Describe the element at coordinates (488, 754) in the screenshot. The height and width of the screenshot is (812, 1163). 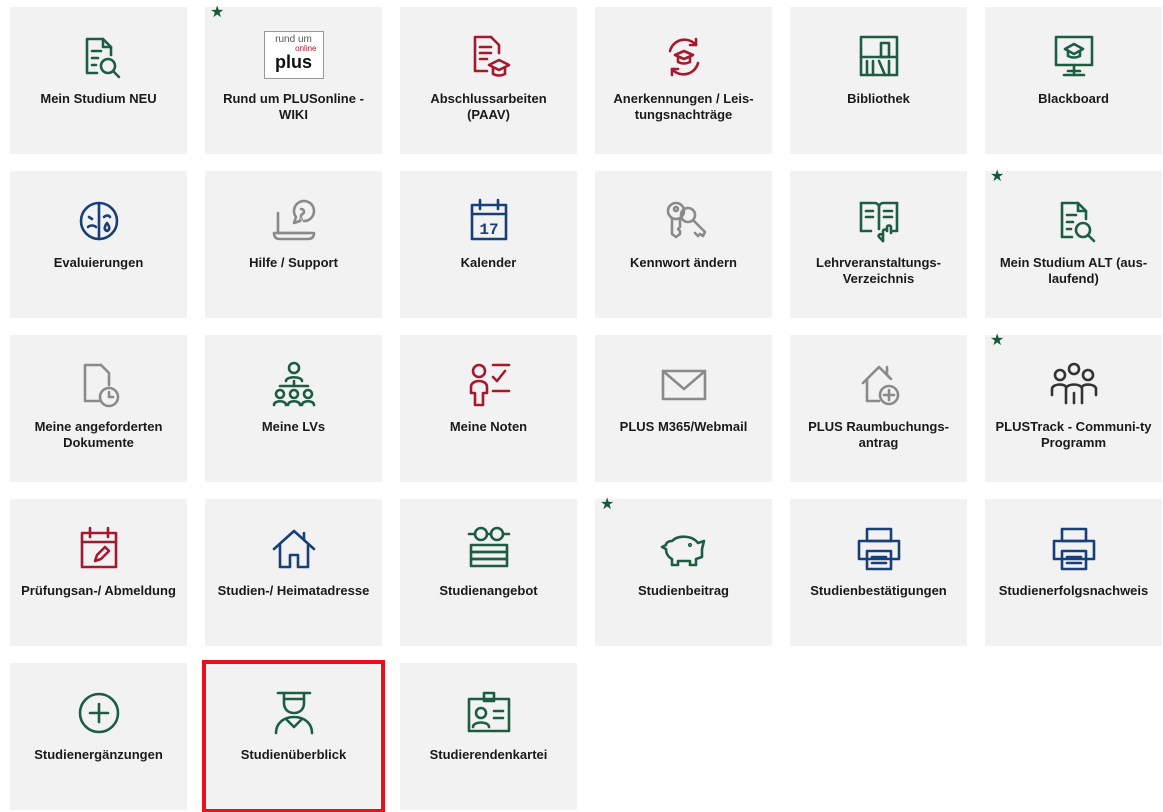
I see `tile-label: Studierendenkartei` at that location.